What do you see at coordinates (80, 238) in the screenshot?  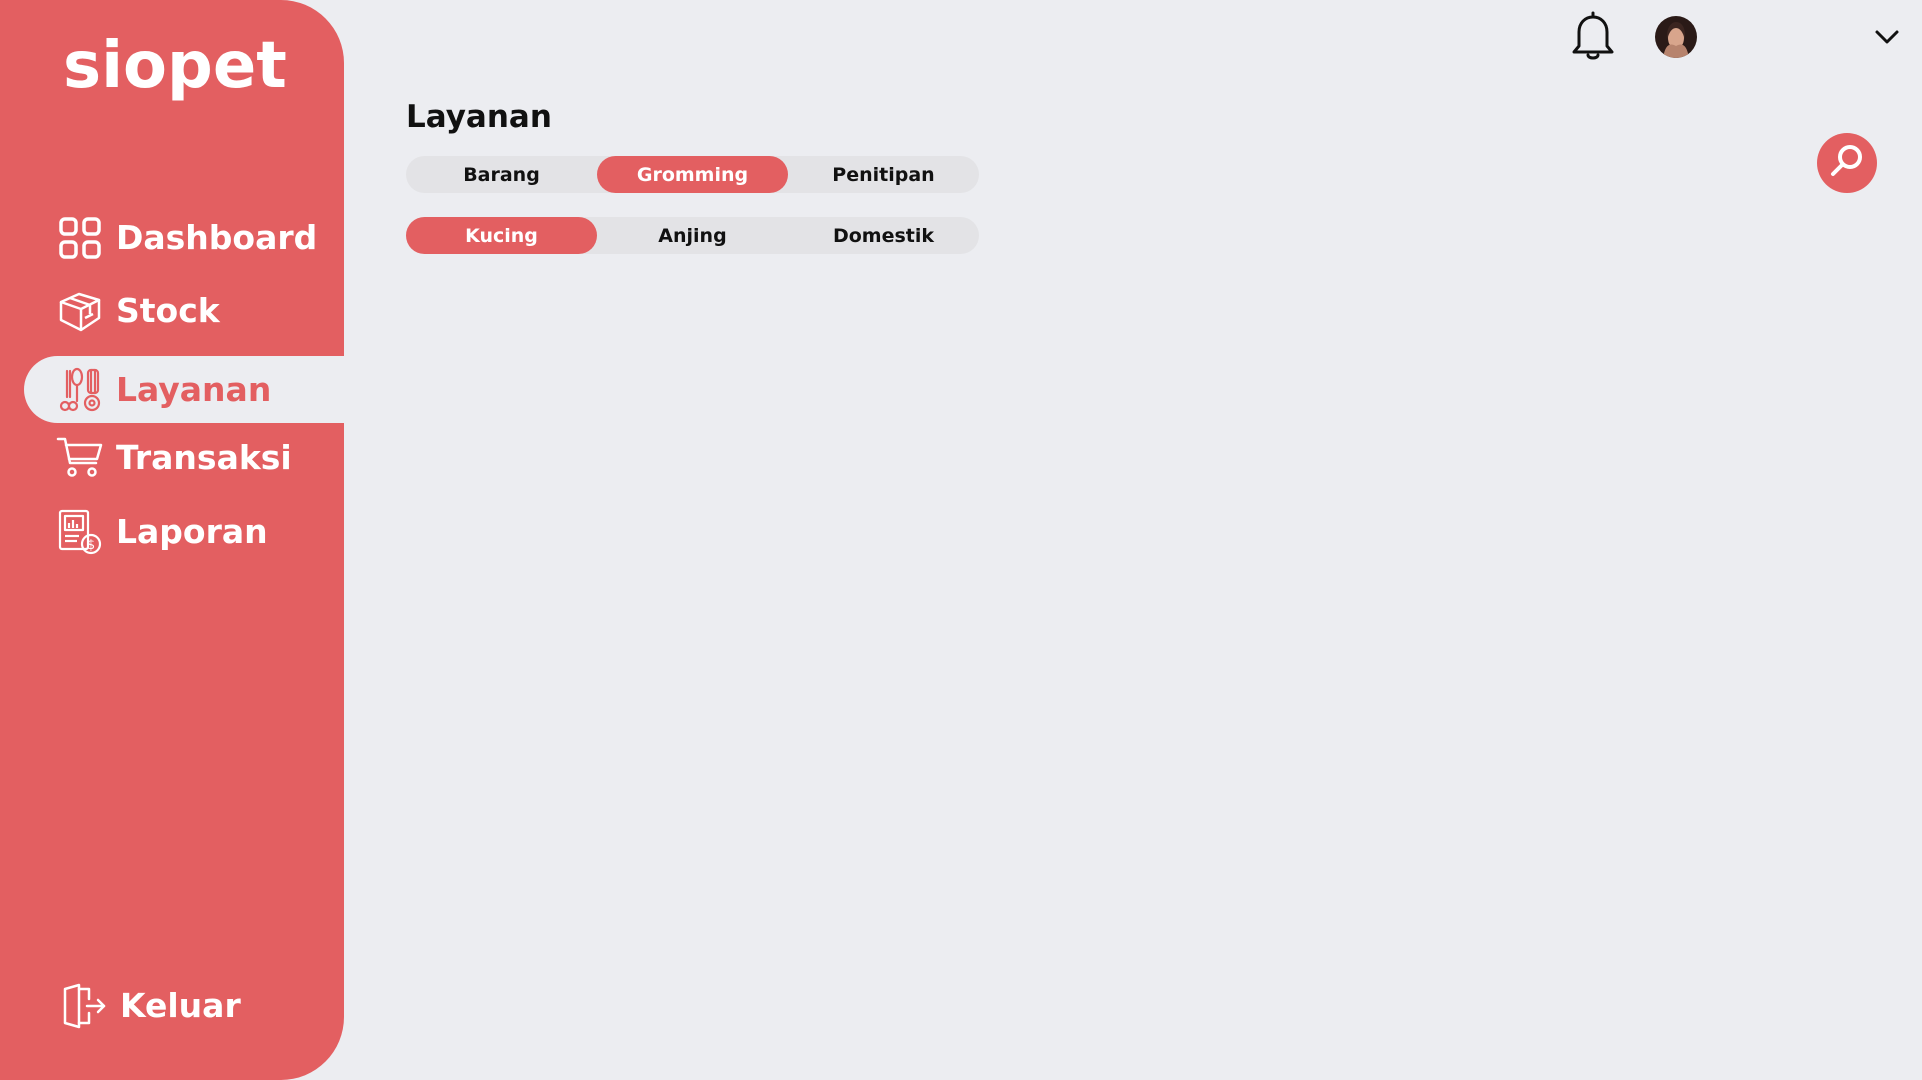 I see `grid-icon` at bounding box center [80, 238].